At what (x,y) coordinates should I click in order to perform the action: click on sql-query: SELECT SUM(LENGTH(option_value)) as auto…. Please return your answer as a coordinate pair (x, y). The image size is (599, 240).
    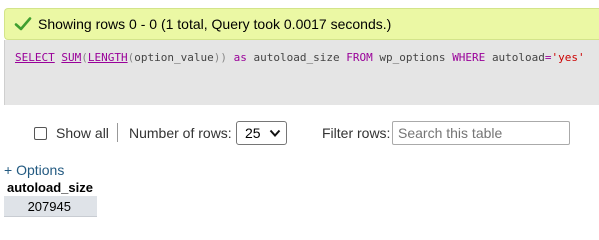
    Looking at the image, I should click on (300, 57).